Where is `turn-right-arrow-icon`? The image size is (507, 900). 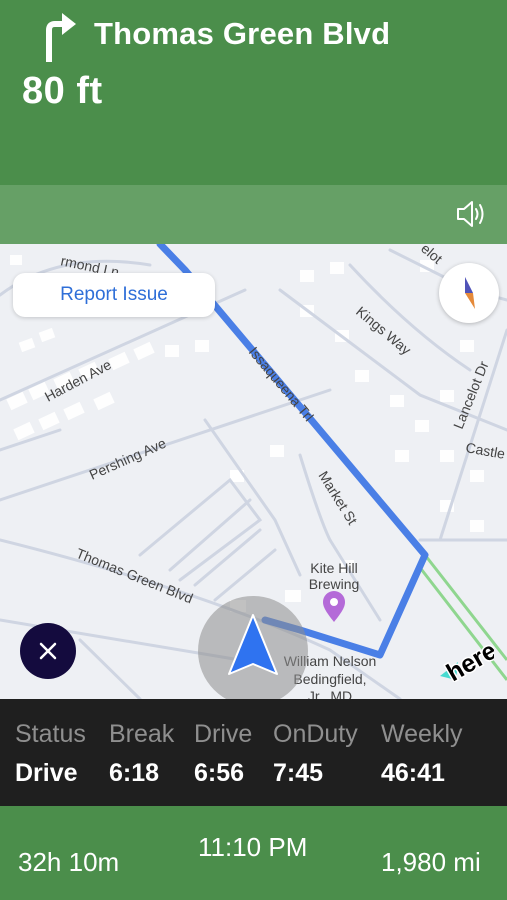 turn-right-arrow-icon is located at coordinates (61, 37).